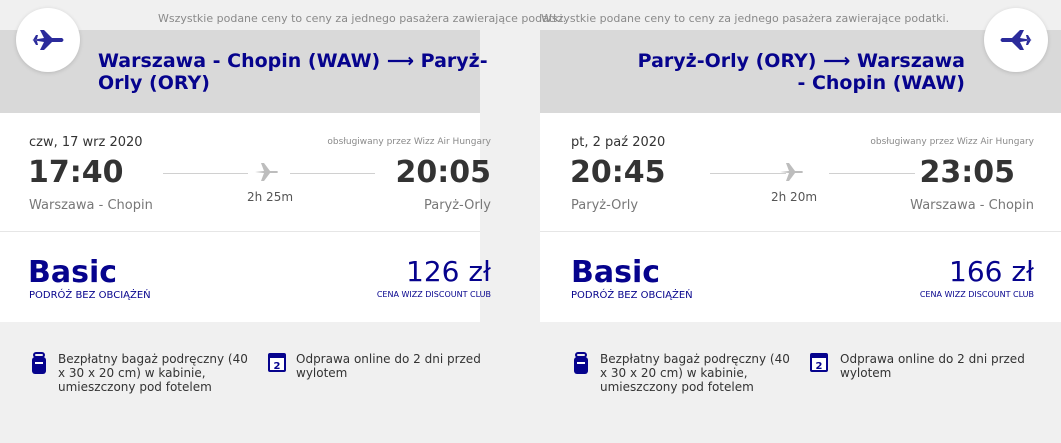 Image resolution: width=1061 pixels, height=443 pixels. Describe the element at coordinates (991, 271) in the screenshot. I see `fare-price: 166 zł` at that location.